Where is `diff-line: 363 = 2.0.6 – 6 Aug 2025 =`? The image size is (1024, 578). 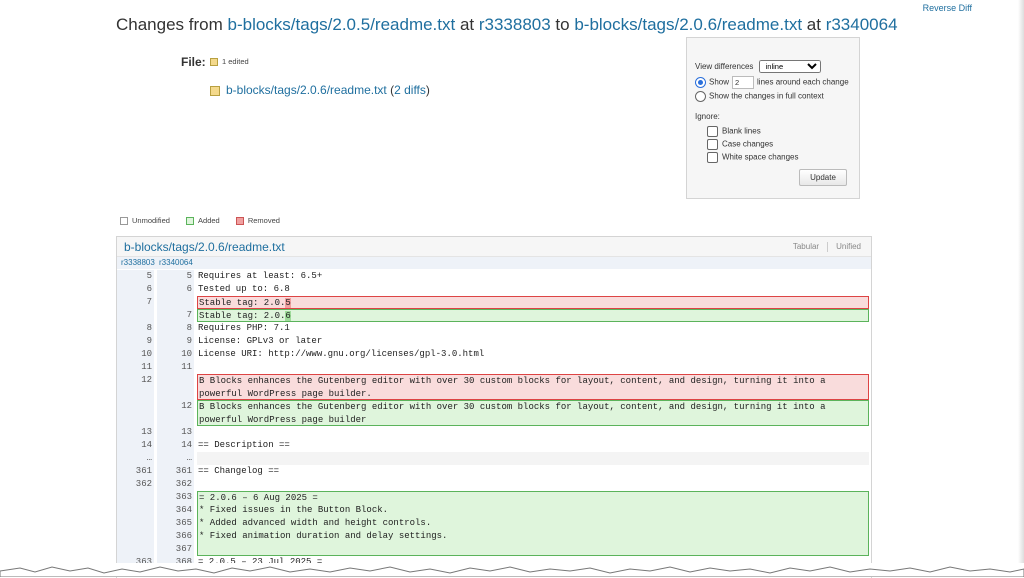
diff-line: 363 = 2.0.6 – 6 Aug 2025 = is located at coordinates (494, 497).